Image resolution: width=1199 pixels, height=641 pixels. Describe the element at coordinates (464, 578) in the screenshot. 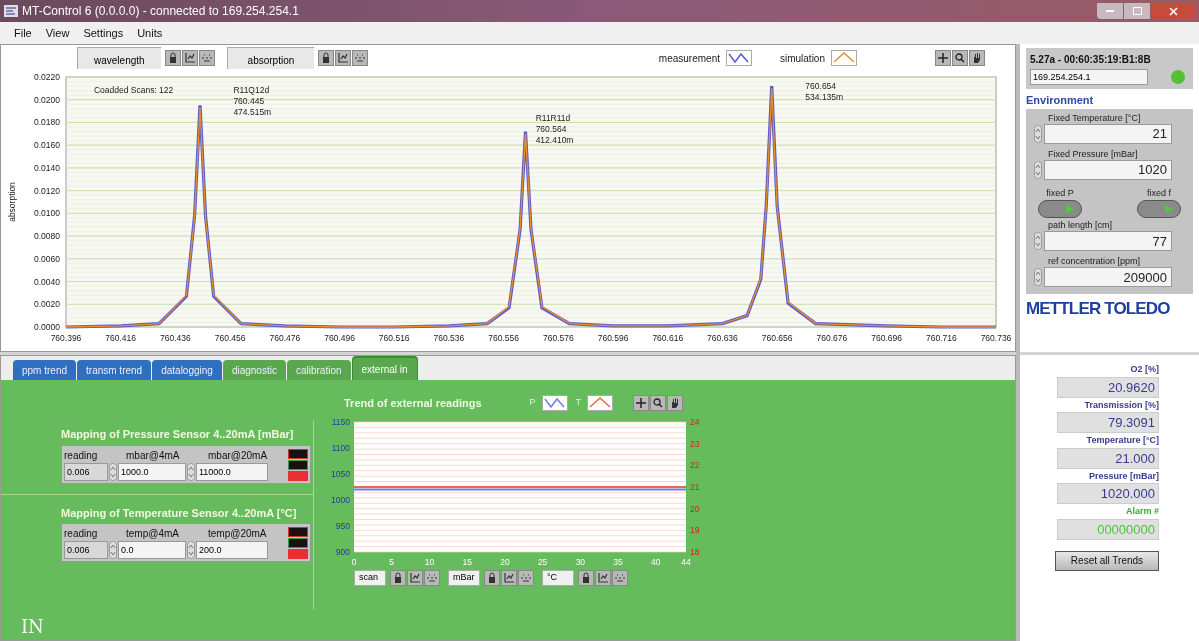

I see `axis-unit-label: mBar` at that location.